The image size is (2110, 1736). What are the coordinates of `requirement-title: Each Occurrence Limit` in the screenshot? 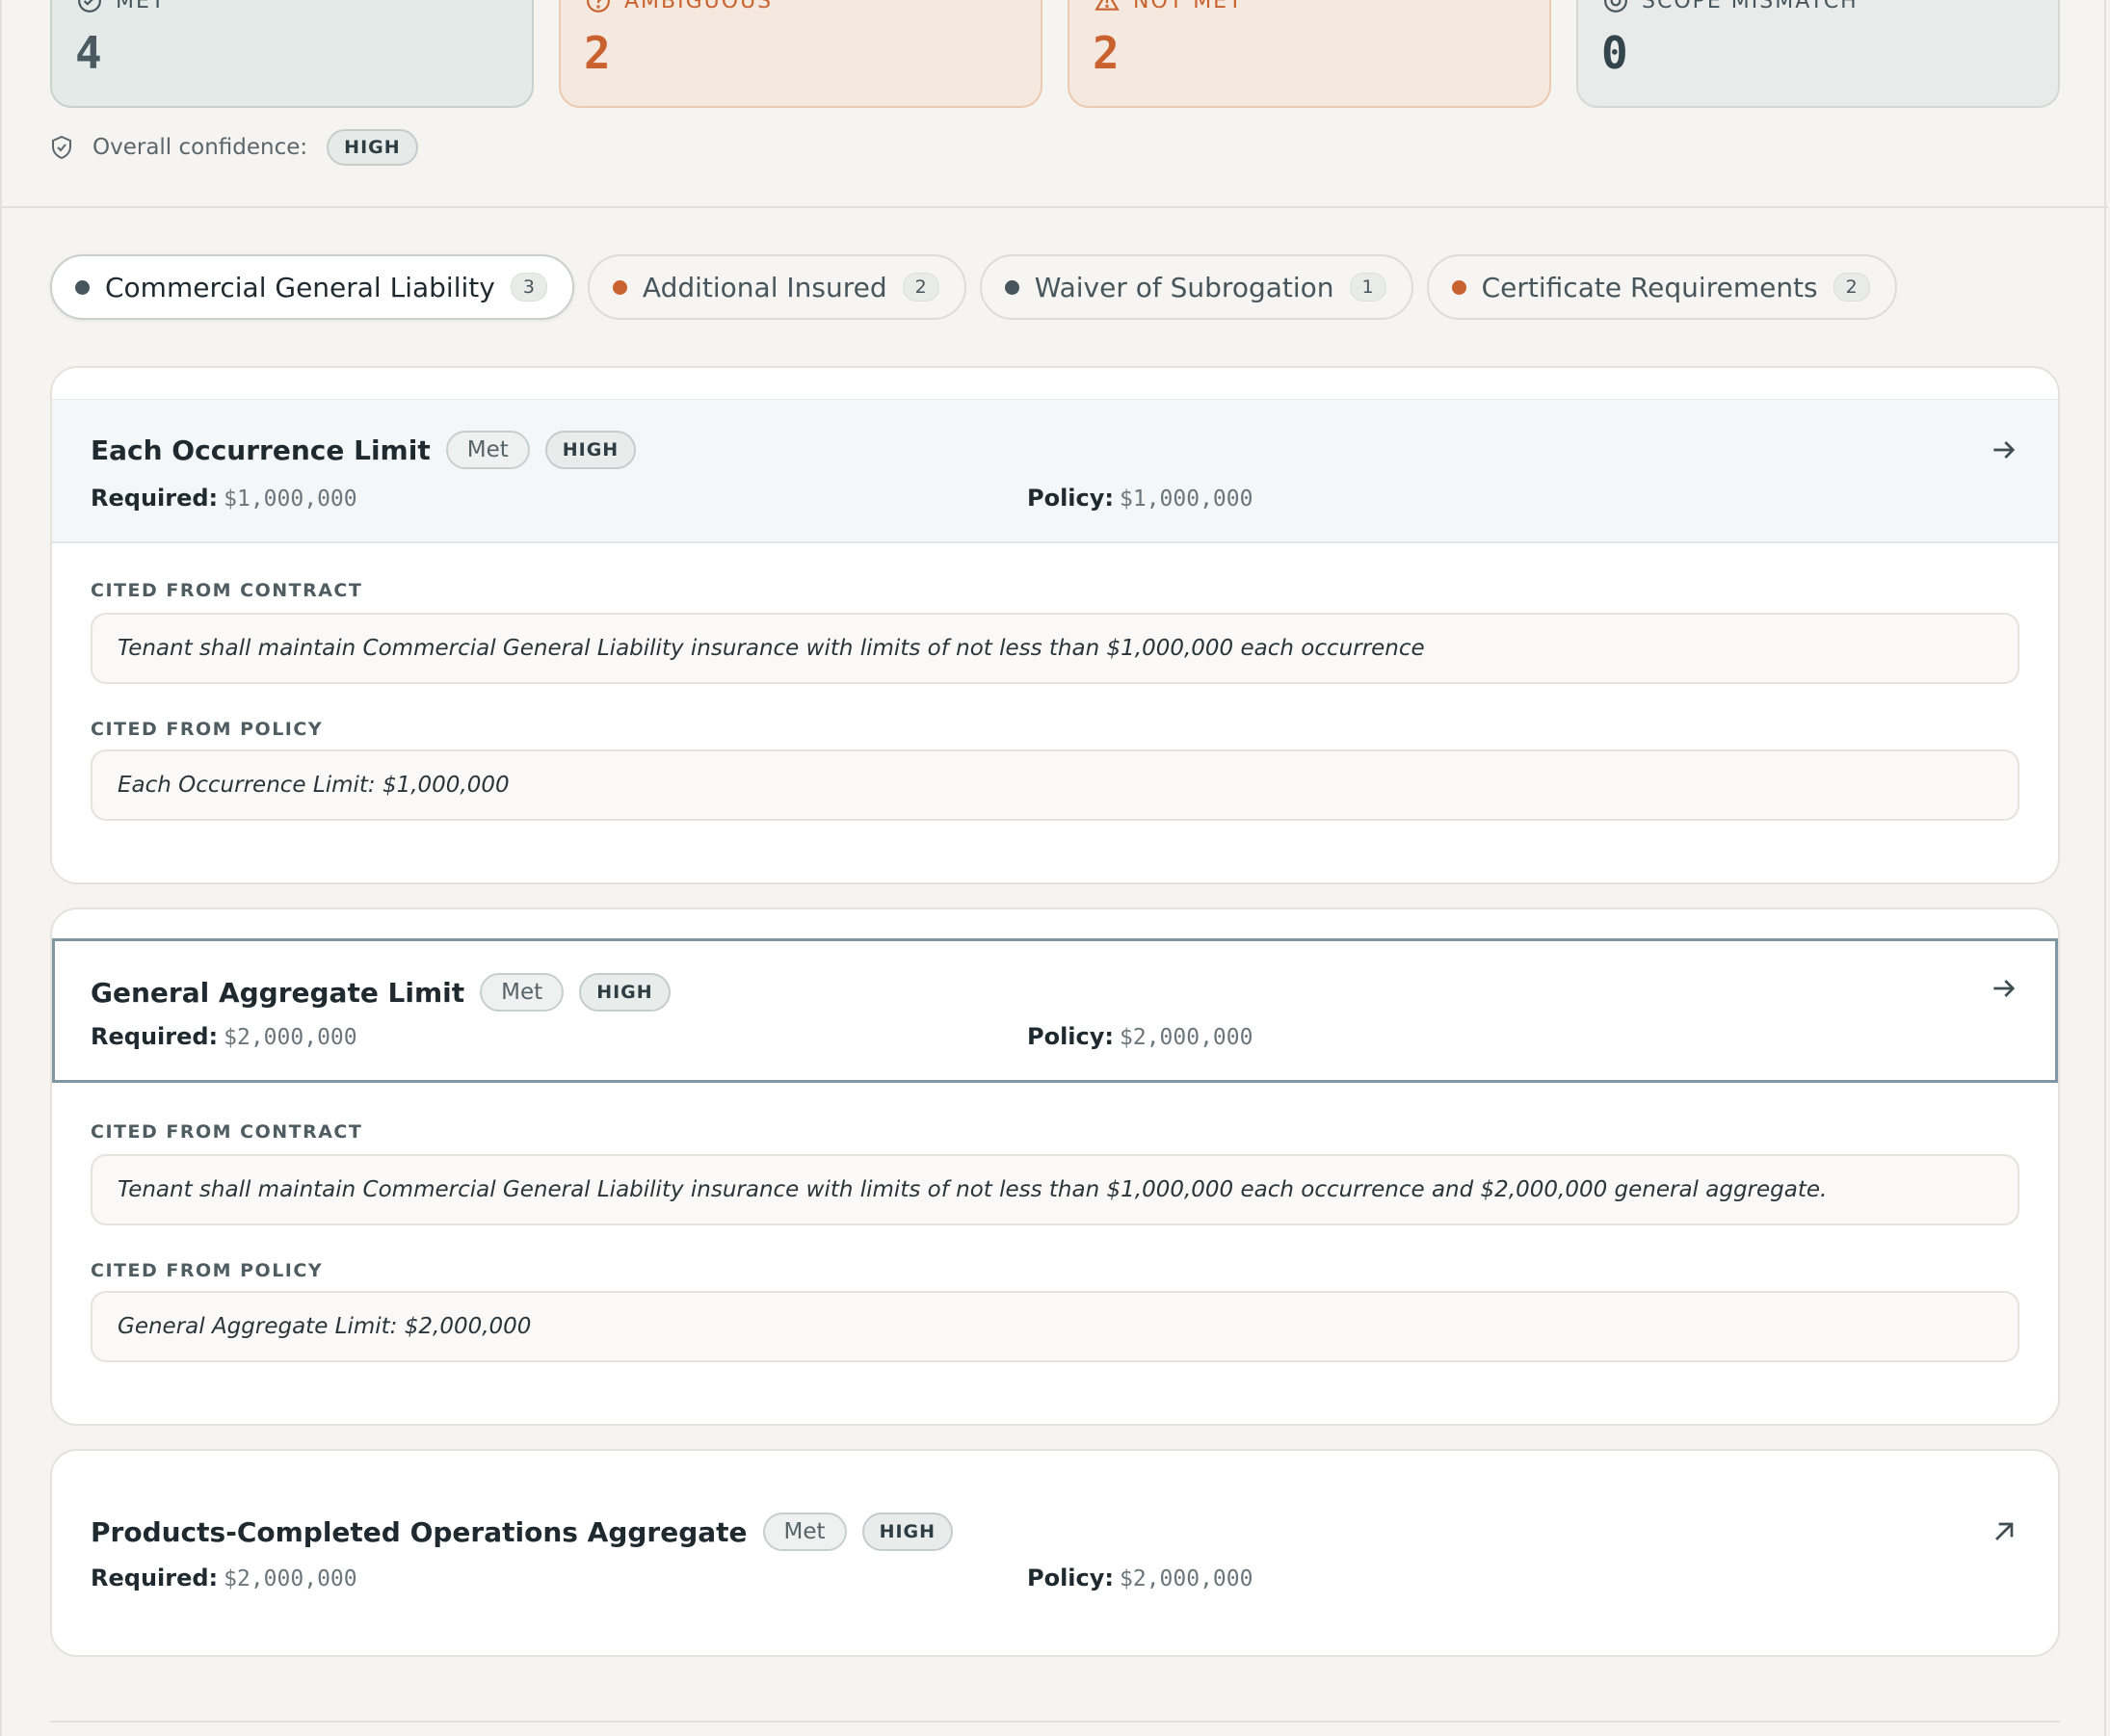 It's located at (261, 450).